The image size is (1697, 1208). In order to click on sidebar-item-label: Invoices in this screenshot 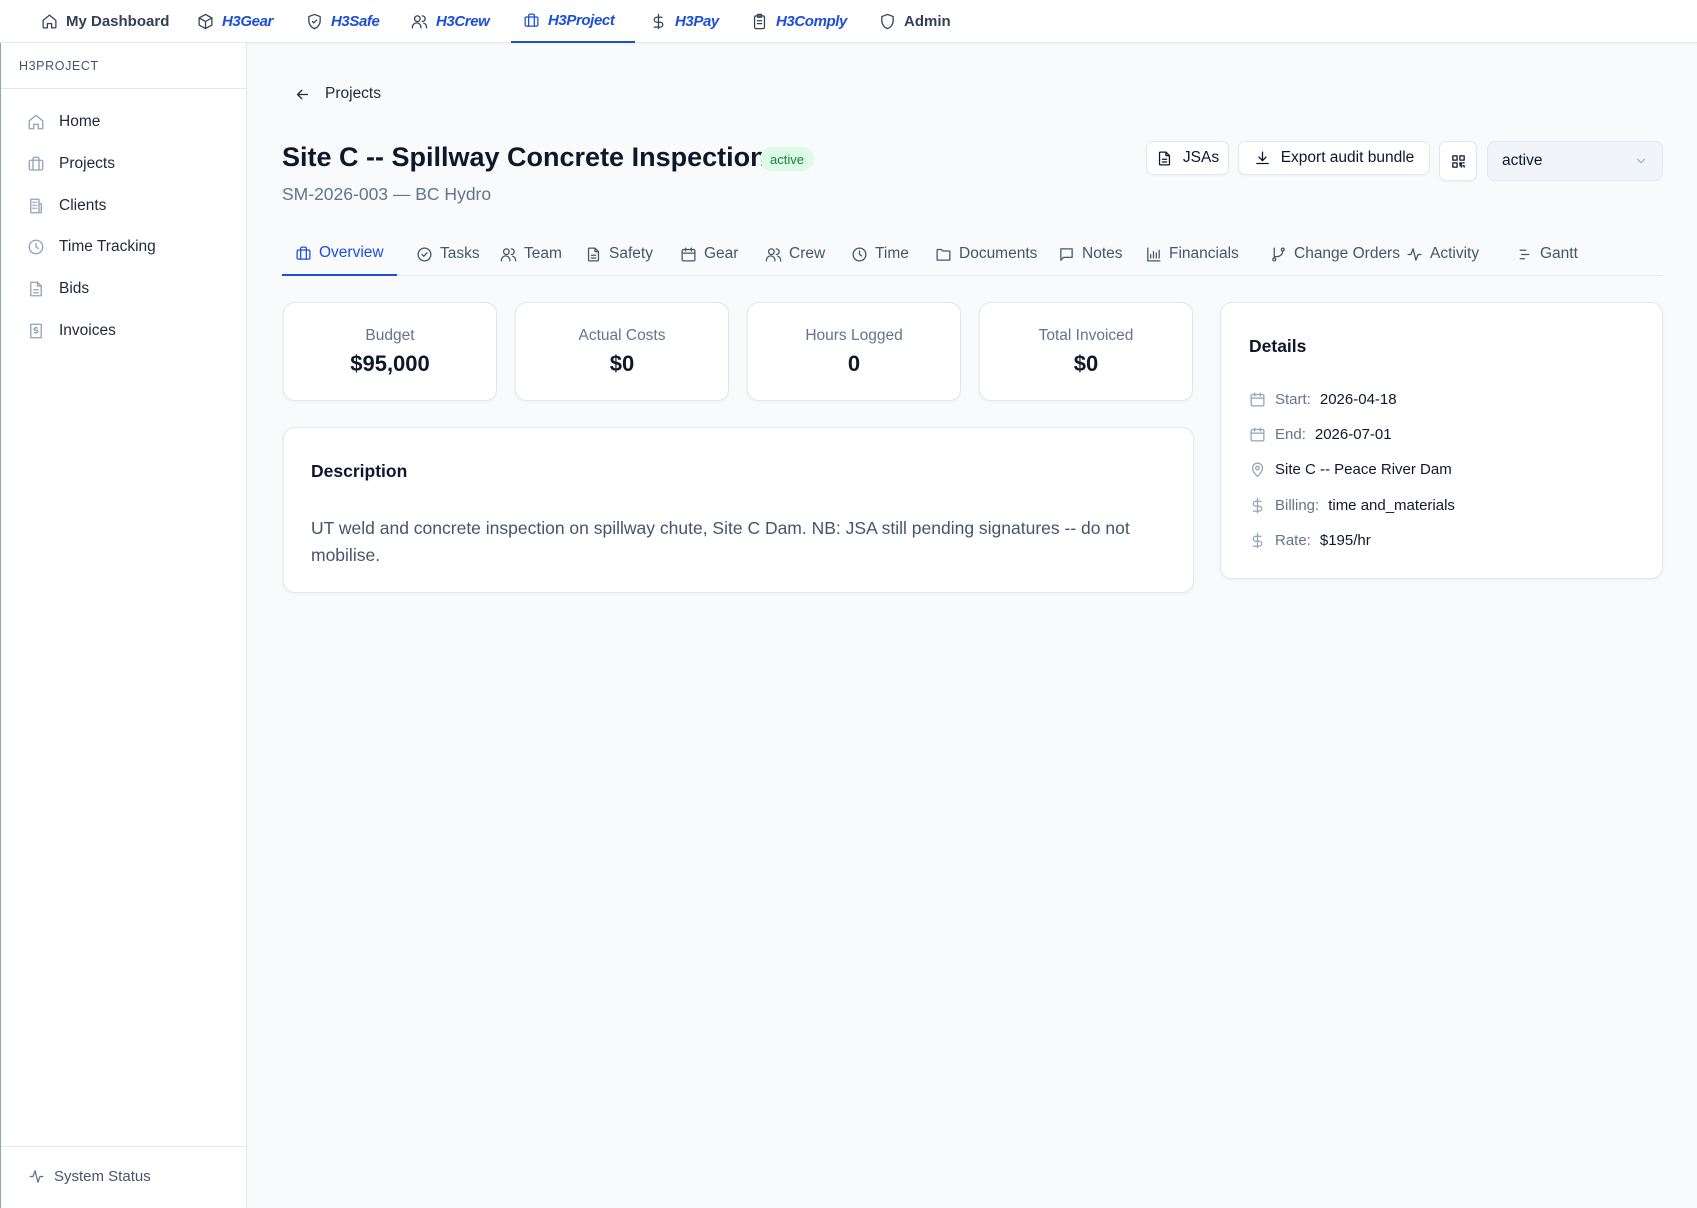, I will do `click(87, 330)`.